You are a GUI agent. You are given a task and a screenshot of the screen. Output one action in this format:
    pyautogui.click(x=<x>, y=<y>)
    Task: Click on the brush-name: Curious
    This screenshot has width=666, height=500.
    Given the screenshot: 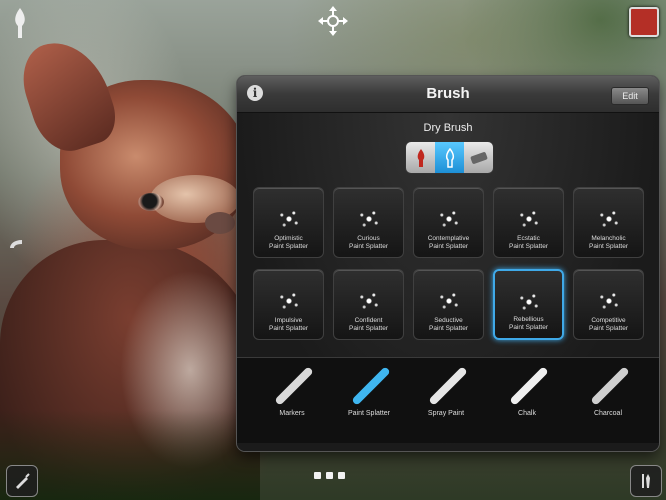 What is the action you would take?
    pyautogui.click(x=368, y=238)
    